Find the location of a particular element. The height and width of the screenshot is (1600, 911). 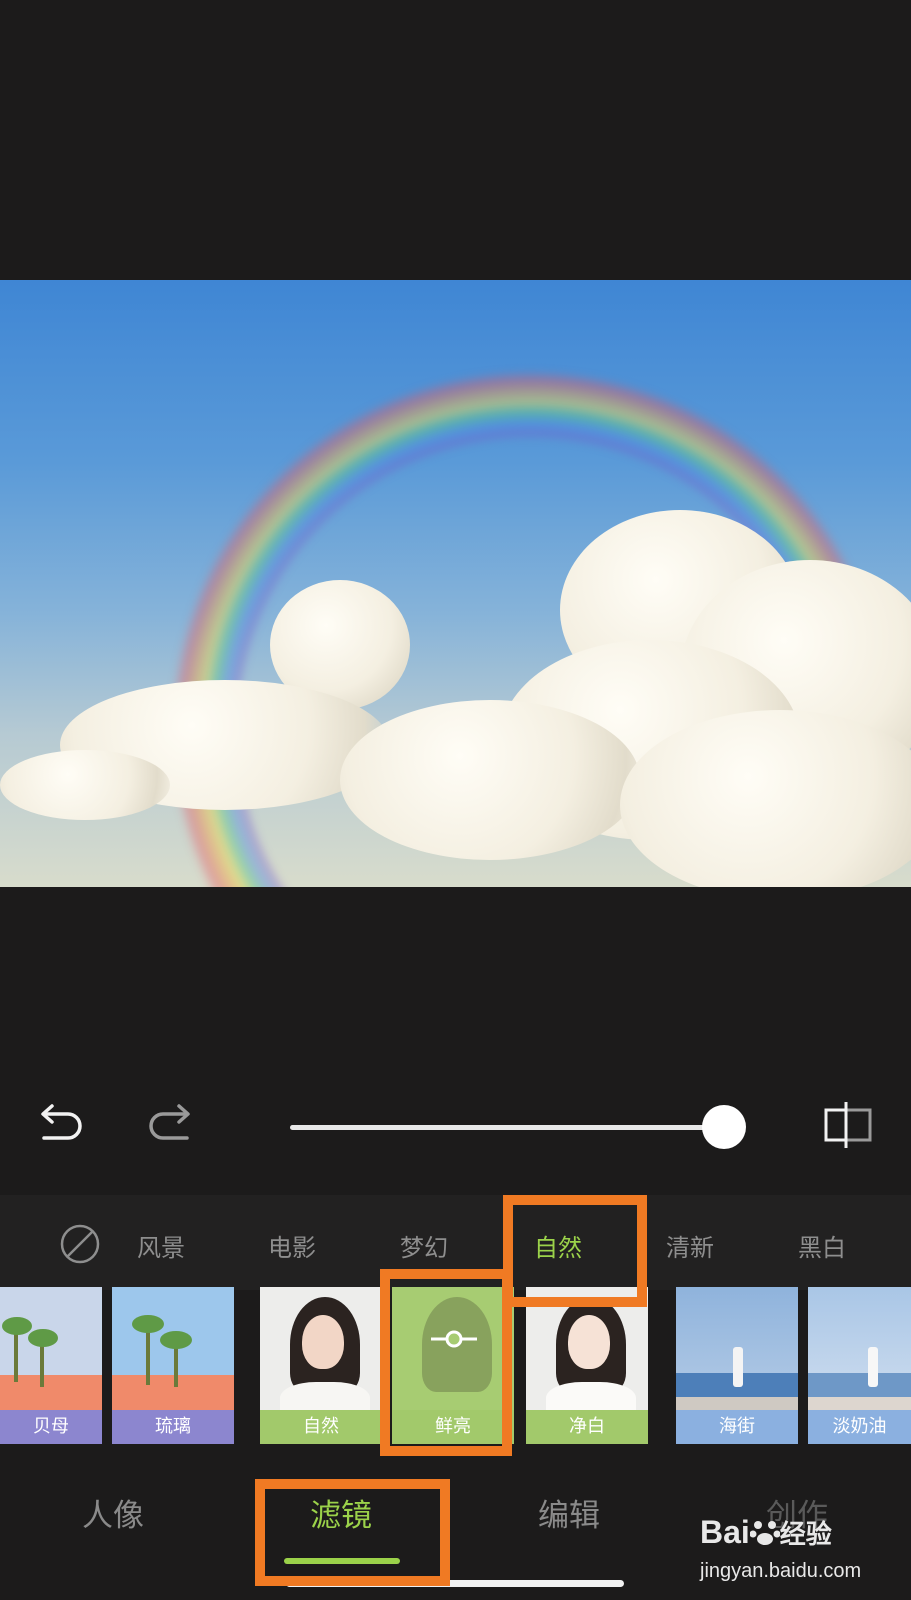

wall is located at coordinates (173, 1393).